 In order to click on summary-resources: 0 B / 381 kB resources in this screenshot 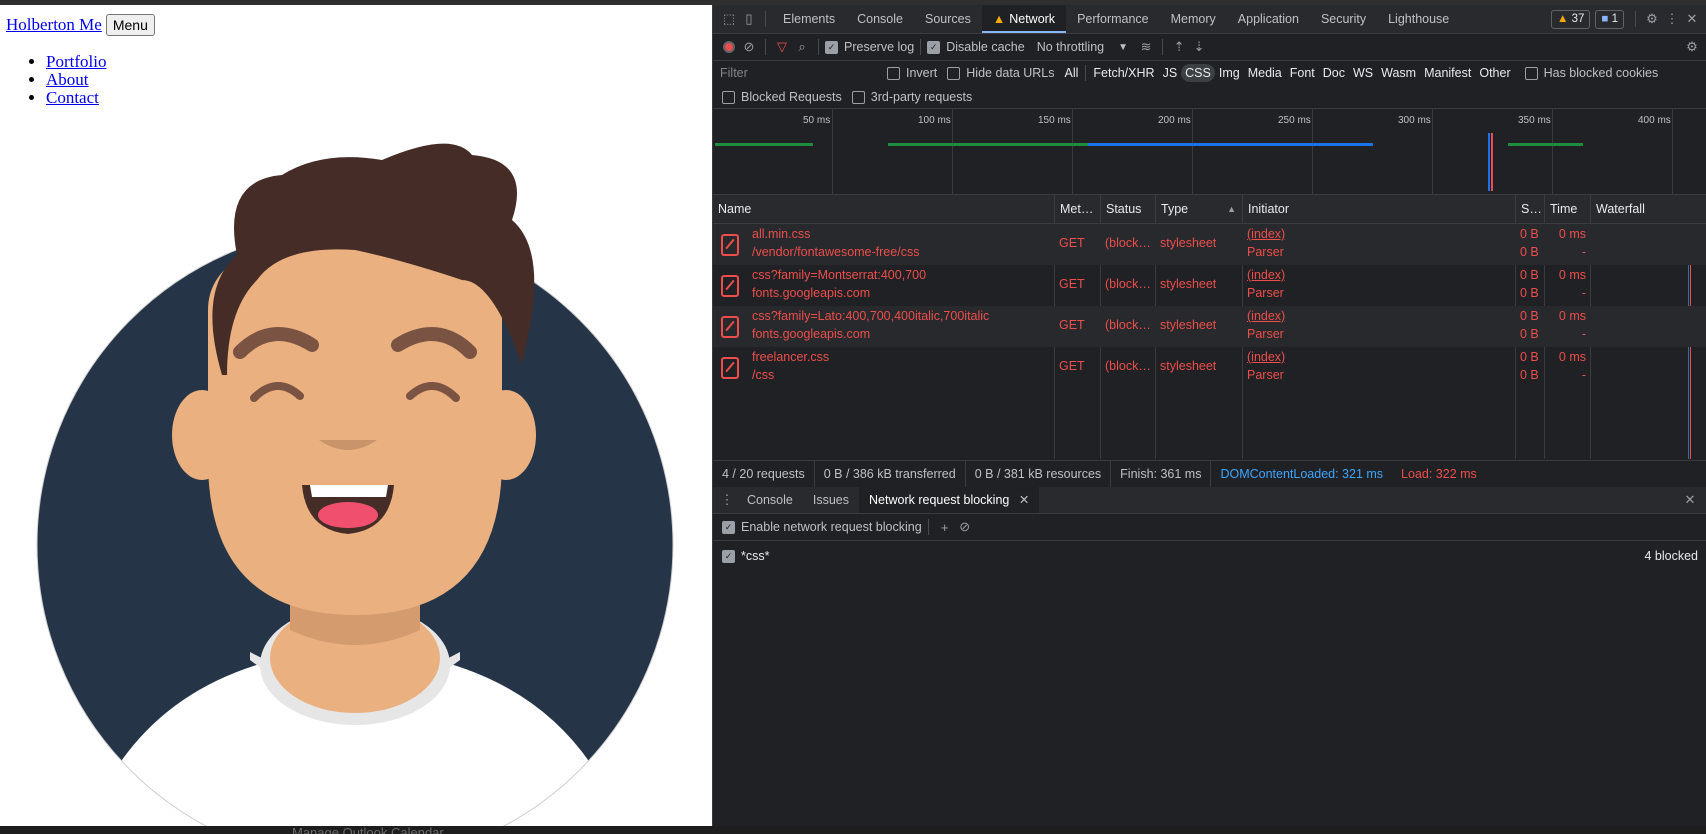, I will do `click(1039, 474)`.